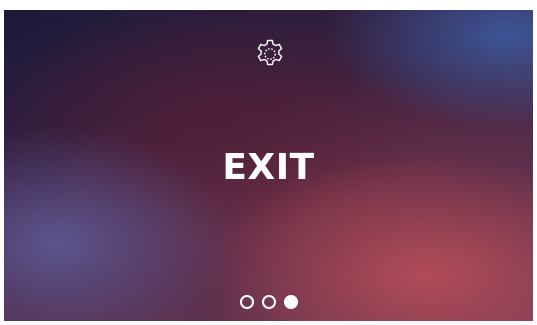  I want to click on page-indicator, so click(269, 302).